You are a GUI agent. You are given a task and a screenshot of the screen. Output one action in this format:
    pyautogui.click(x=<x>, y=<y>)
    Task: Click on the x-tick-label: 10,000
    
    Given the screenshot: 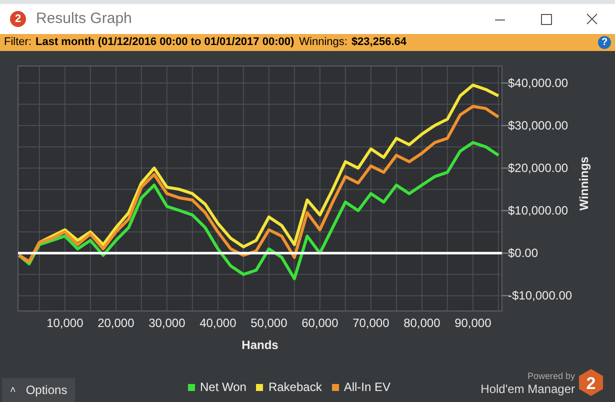 What is the action you would take?
    pyautogui.click(x=65, y=323)
    